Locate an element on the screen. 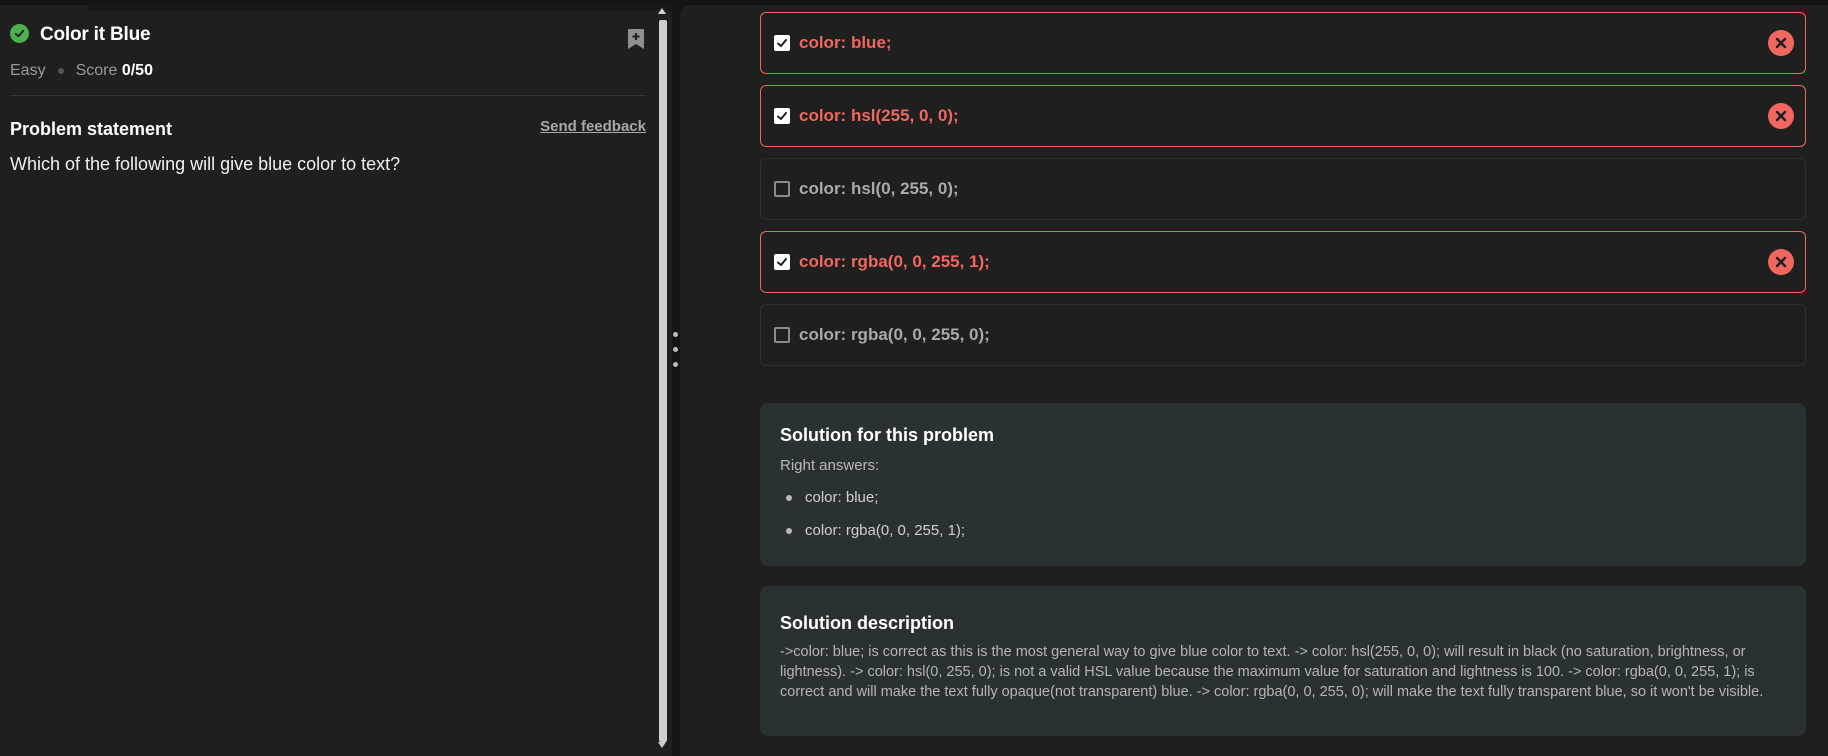  score: Score 0/50 is located at coordinates (114, 71).